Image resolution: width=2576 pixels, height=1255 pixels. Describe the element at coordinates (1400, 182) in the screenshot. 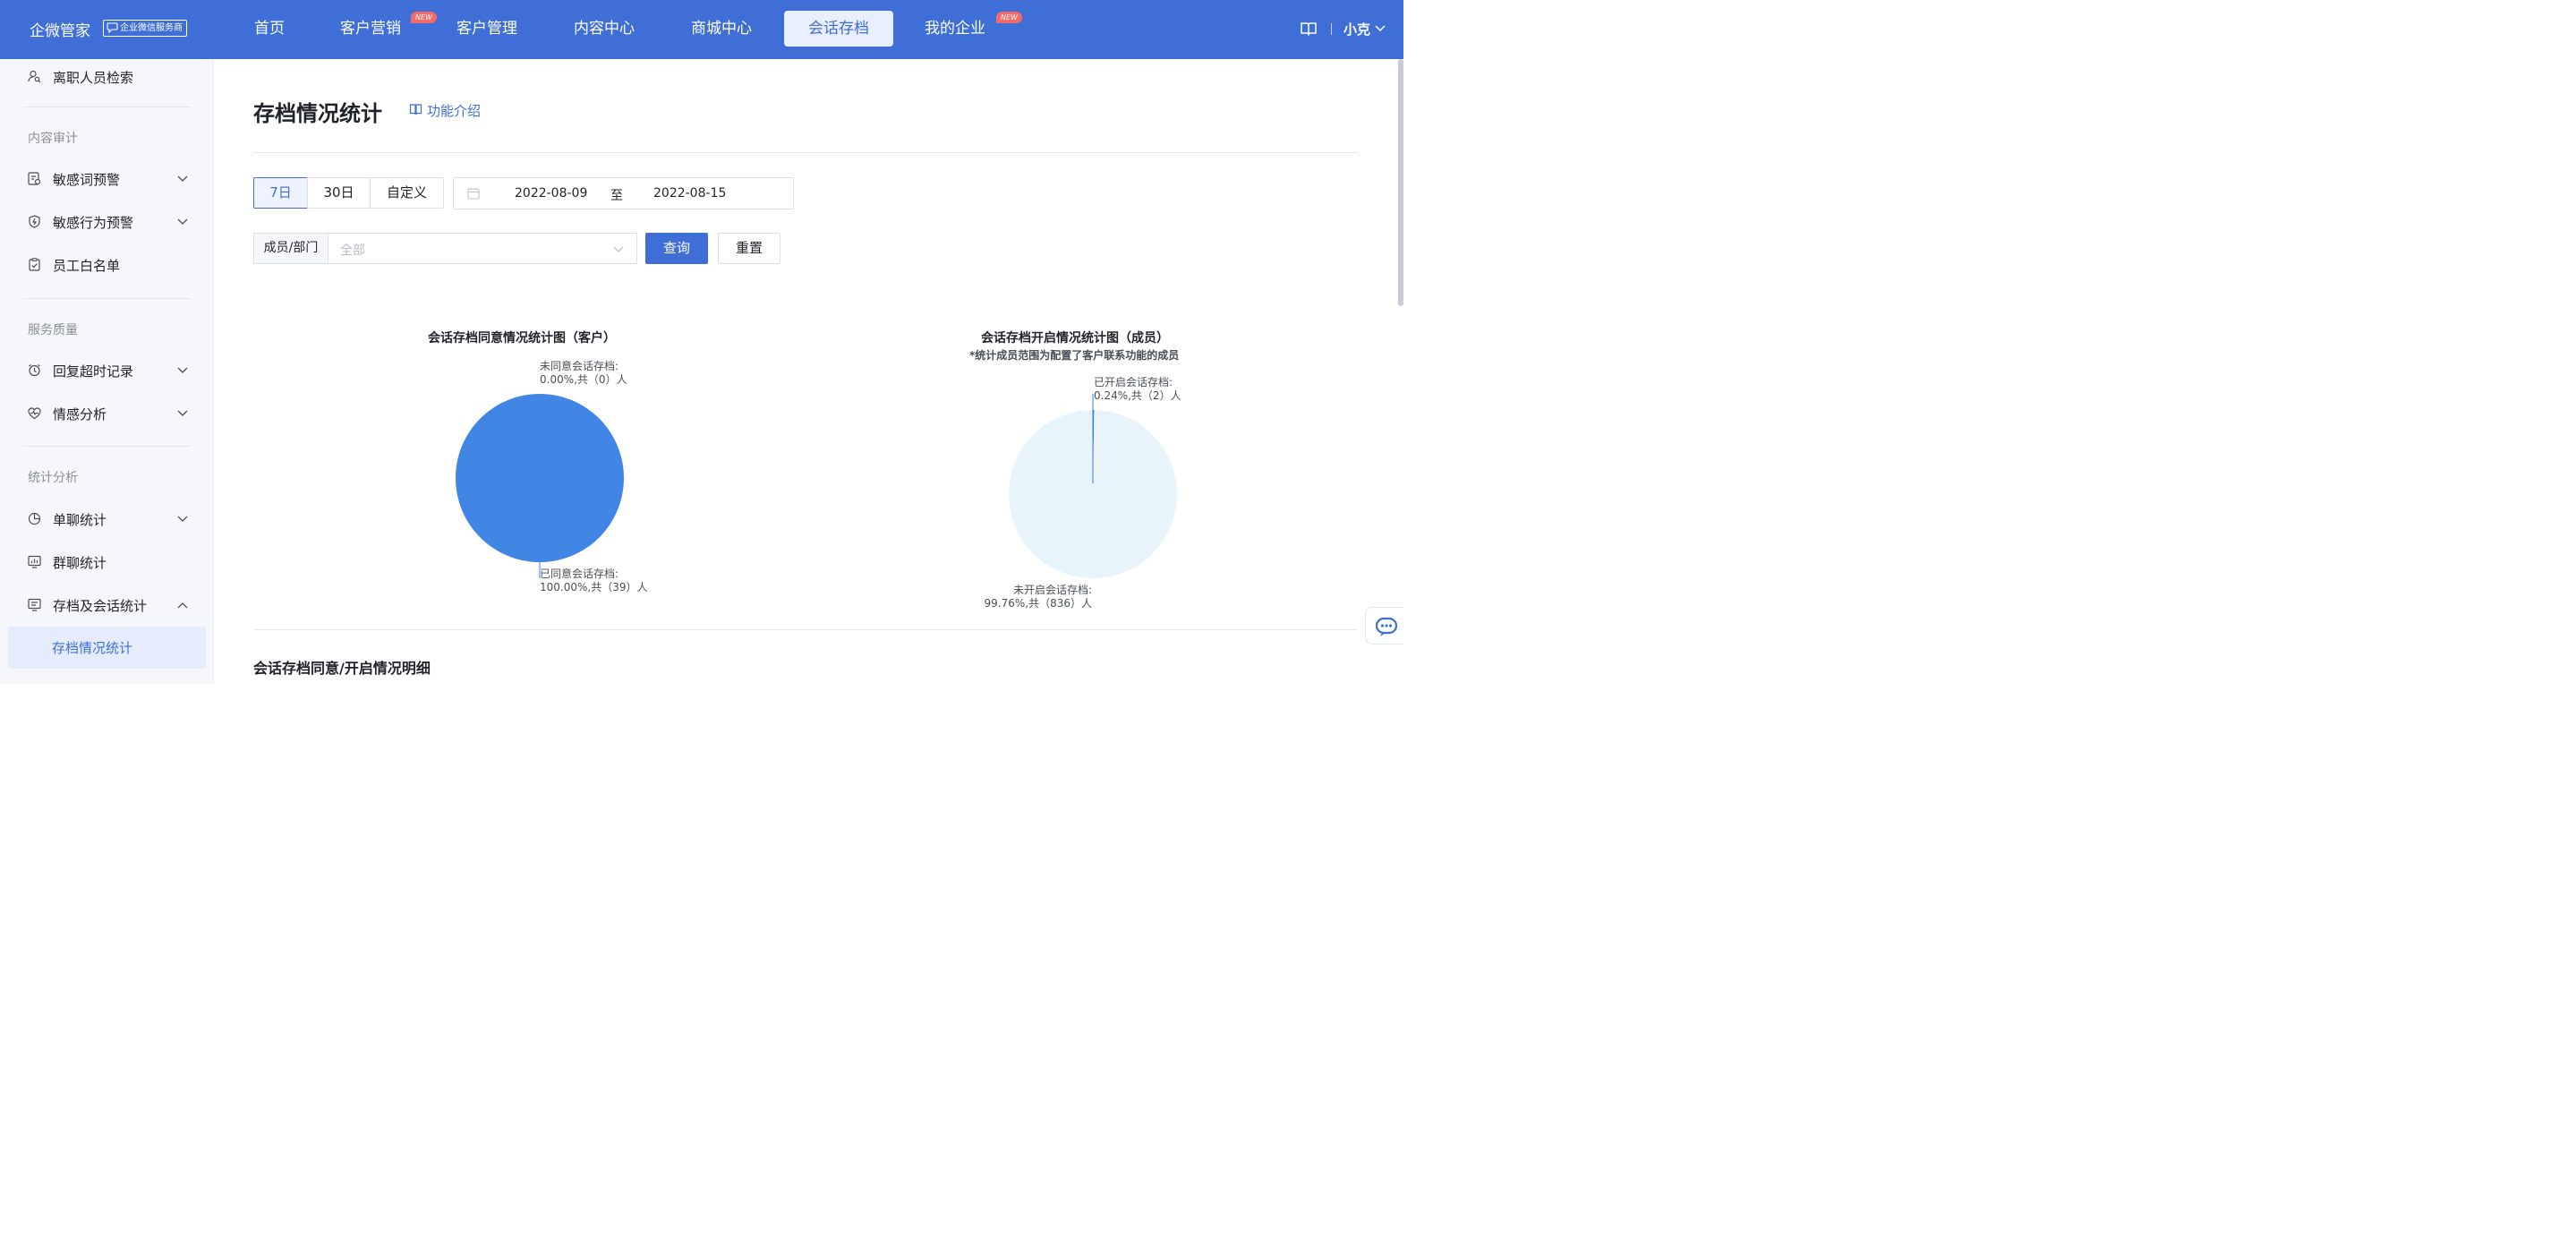

I see `scrollbar` at that location.